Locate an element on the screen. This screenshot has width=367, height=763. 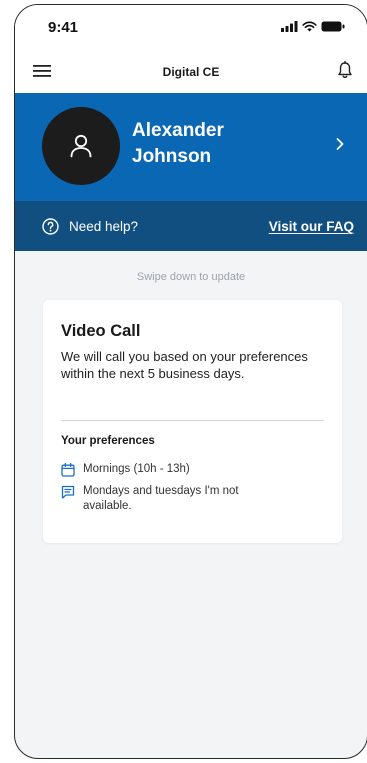
status-bar: 9:41 is located at coordinates (191, 27).